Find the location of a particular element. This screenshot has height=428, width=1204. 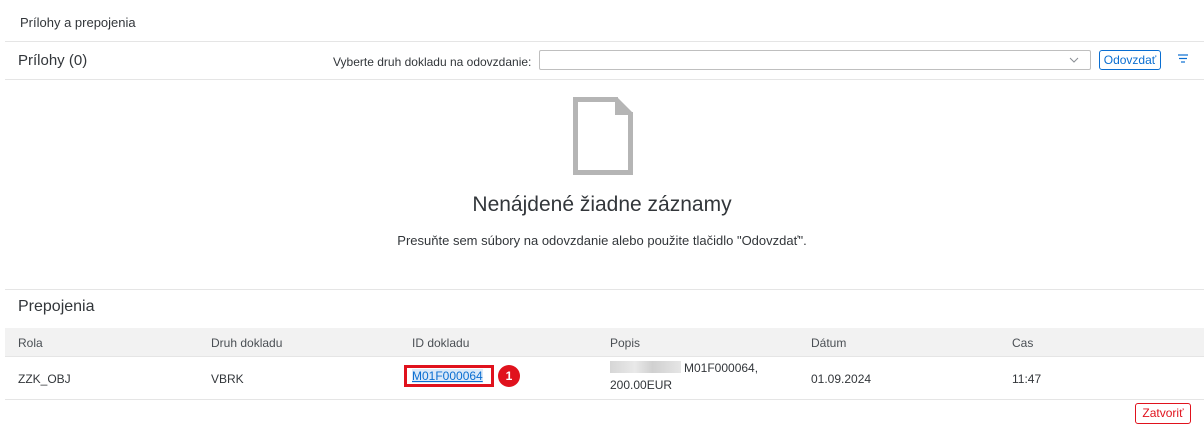

chevron-down-icon is located at coordinates (1074, 60).